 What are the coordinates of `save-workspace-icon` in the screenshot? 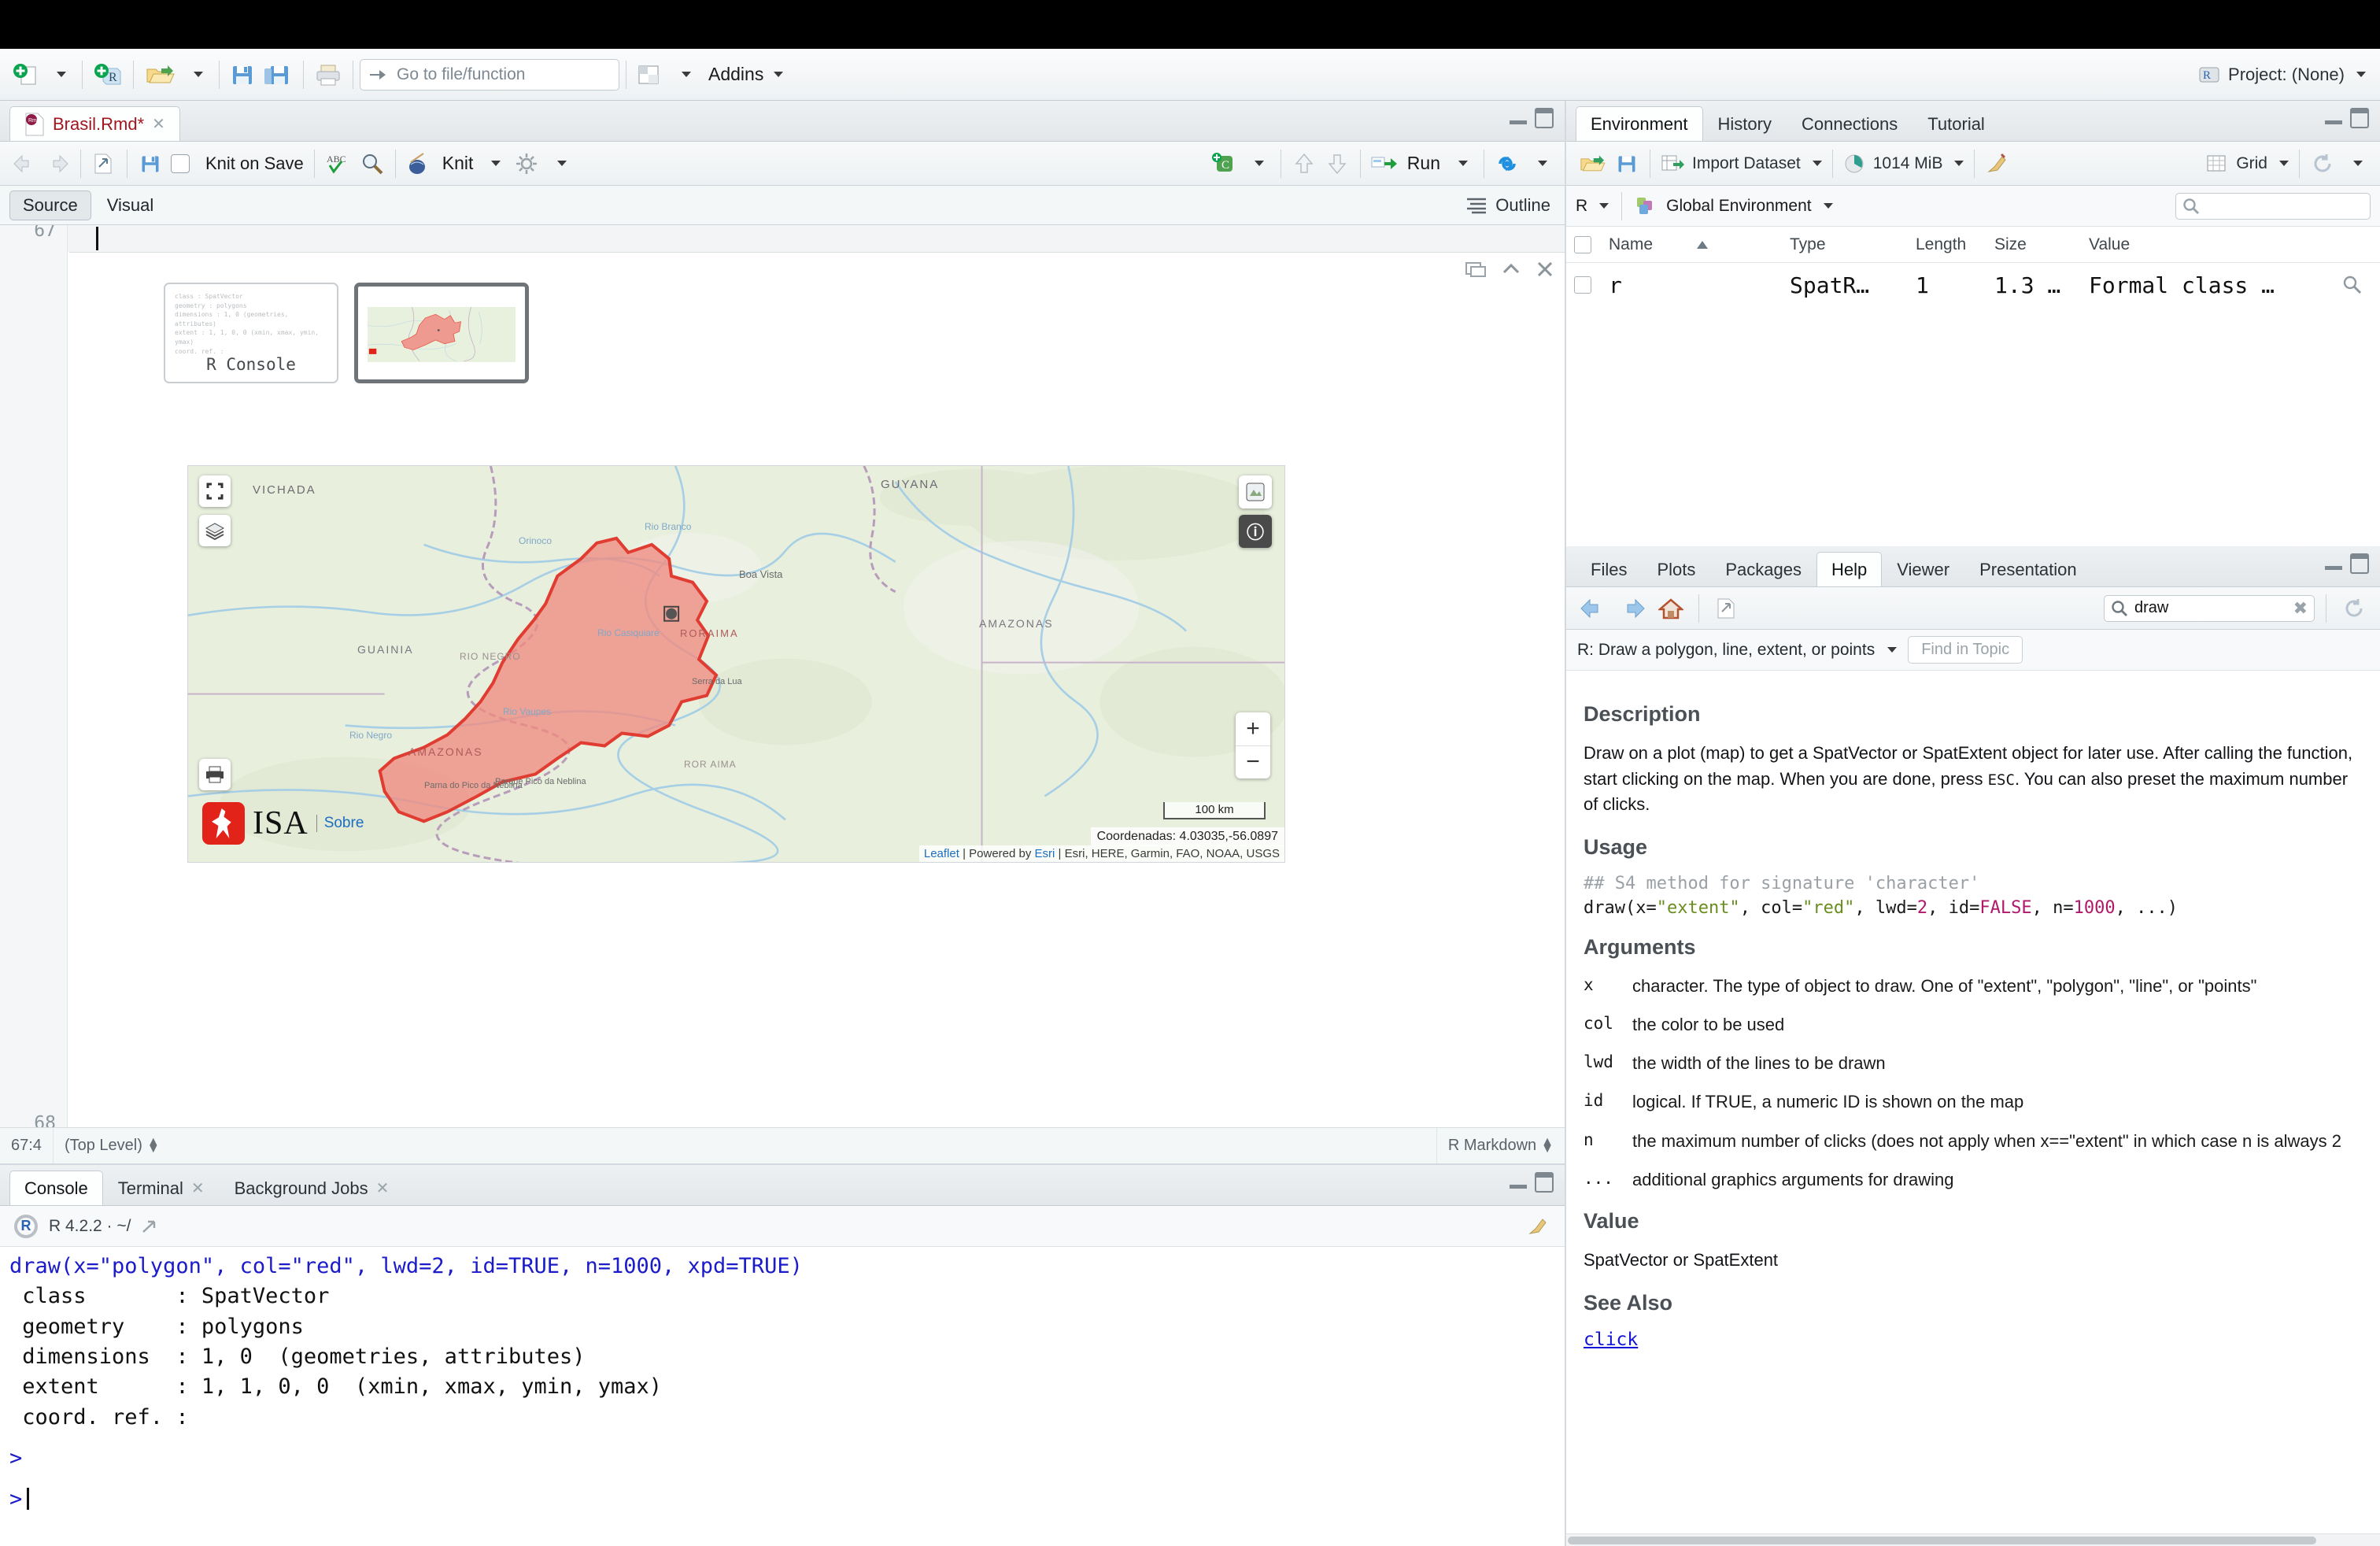 It's located at (1626, 164).